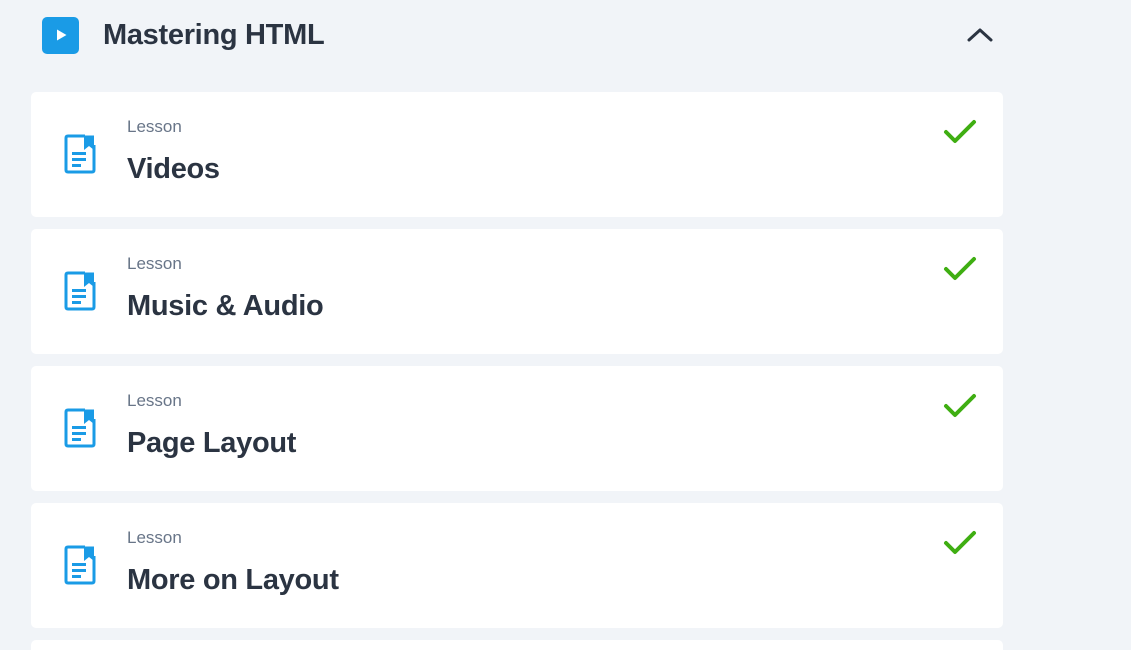 This screenshot has width=1131, height=650. Describe the element at coordinates (214, 34) in the screenshot. I see `section-title: Mastering HTML` at that location.